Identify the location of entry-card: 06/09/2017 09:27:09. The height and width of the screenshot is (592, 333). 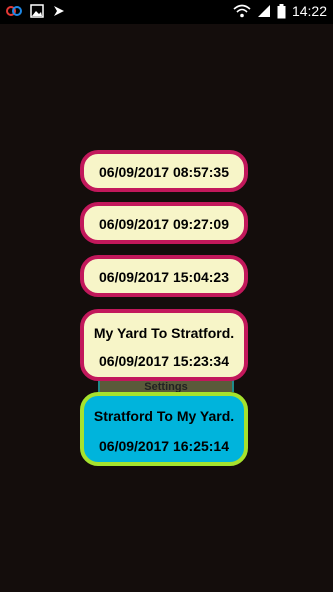
(164, 223).